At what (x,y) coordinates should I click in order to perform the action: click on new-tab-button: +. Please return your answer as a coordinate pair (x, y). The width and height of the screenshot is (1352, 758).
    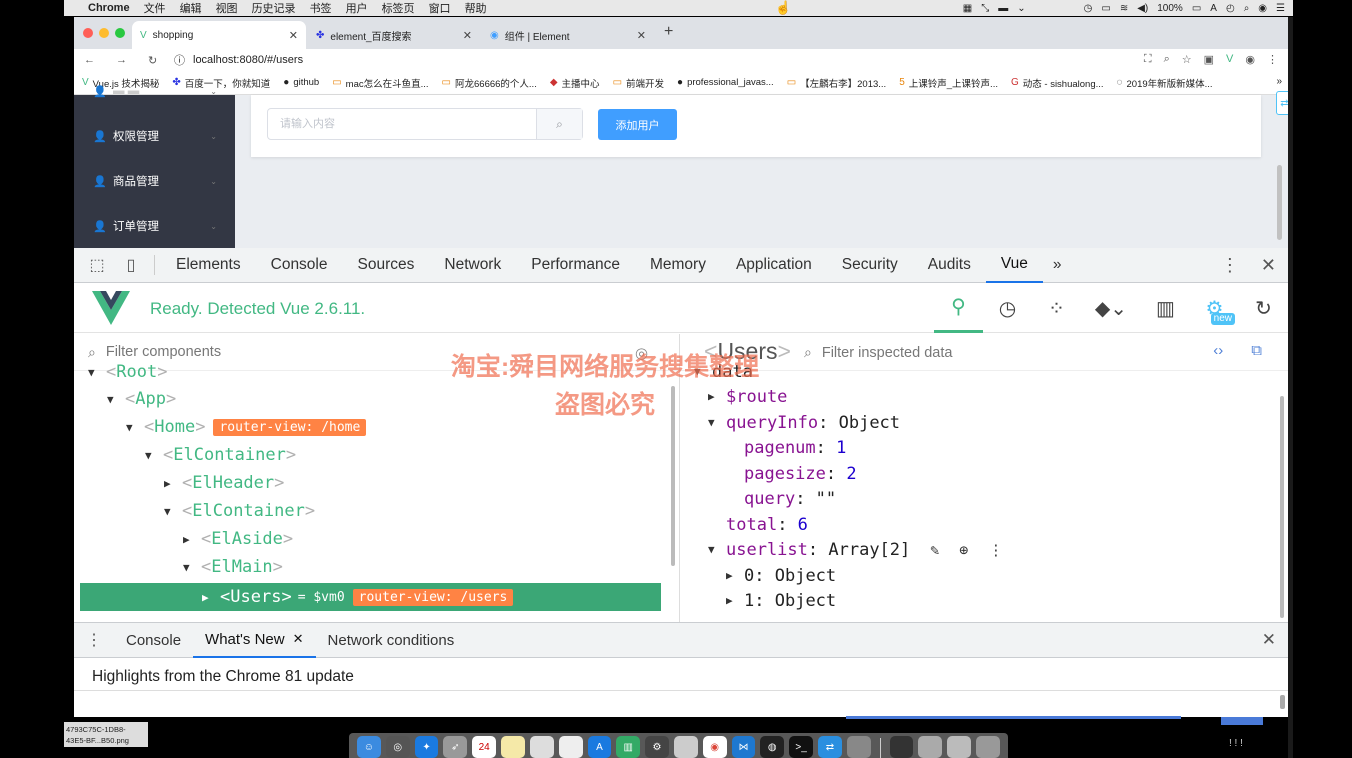
    Looking at the image, I should click on (668, 32).